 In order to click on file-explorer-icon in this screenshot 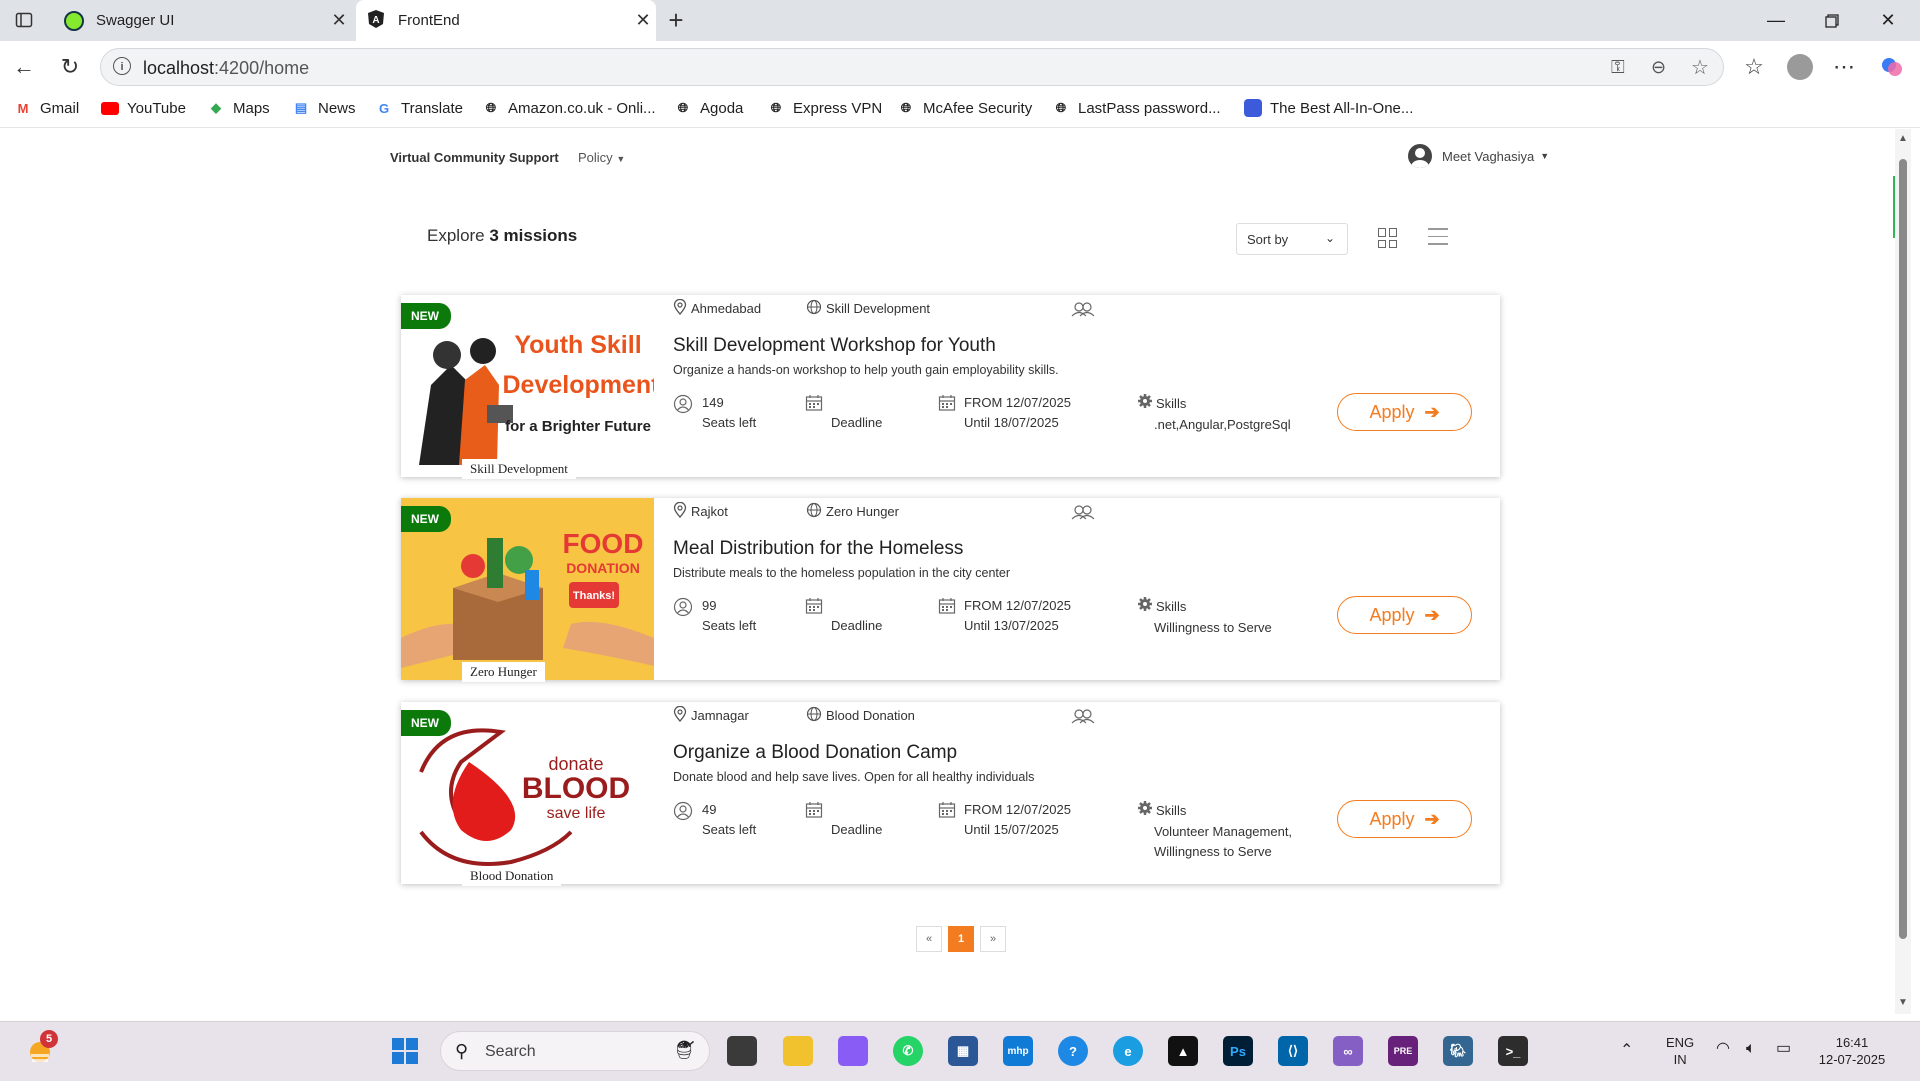, I will do `click(798, 1051)`.